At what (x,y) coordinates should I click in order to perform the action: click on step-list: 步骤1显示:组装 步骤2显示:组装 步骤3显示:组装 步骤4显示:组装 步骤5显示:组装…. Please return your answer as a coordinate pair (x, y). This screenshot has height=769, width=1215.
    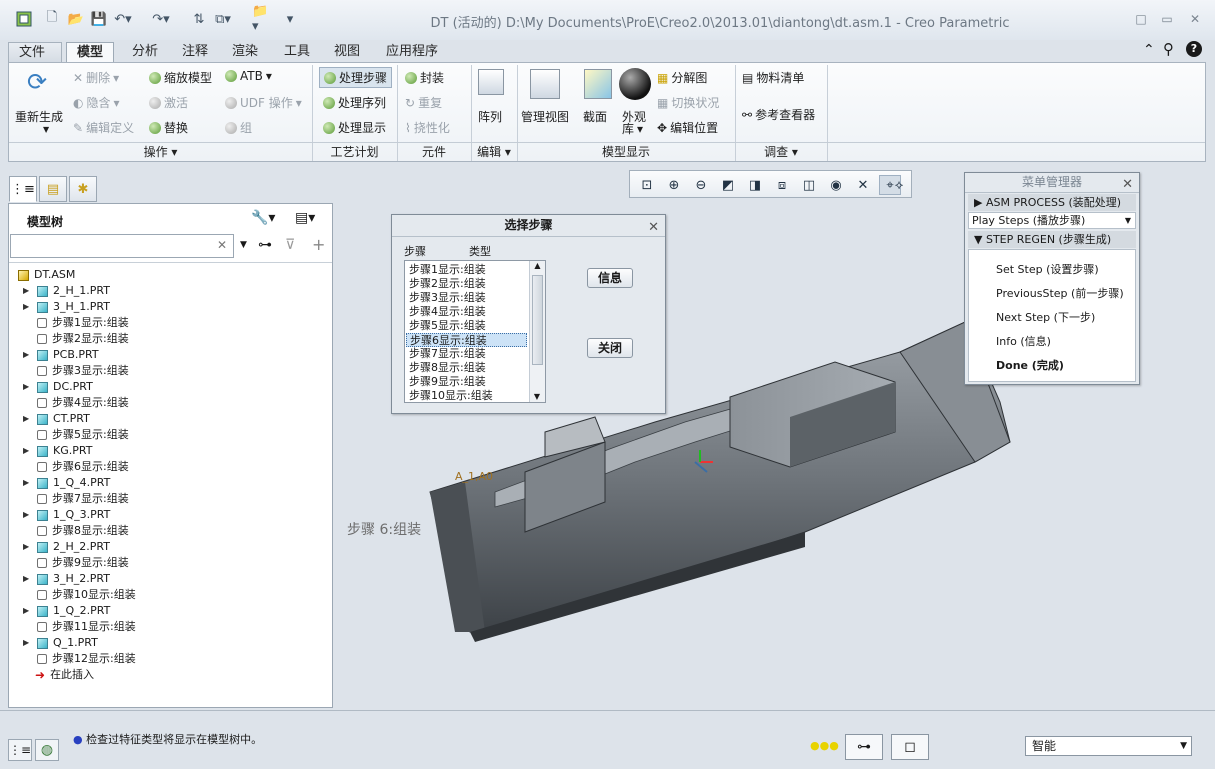
    Looking at the image, I should click on (475, 331).